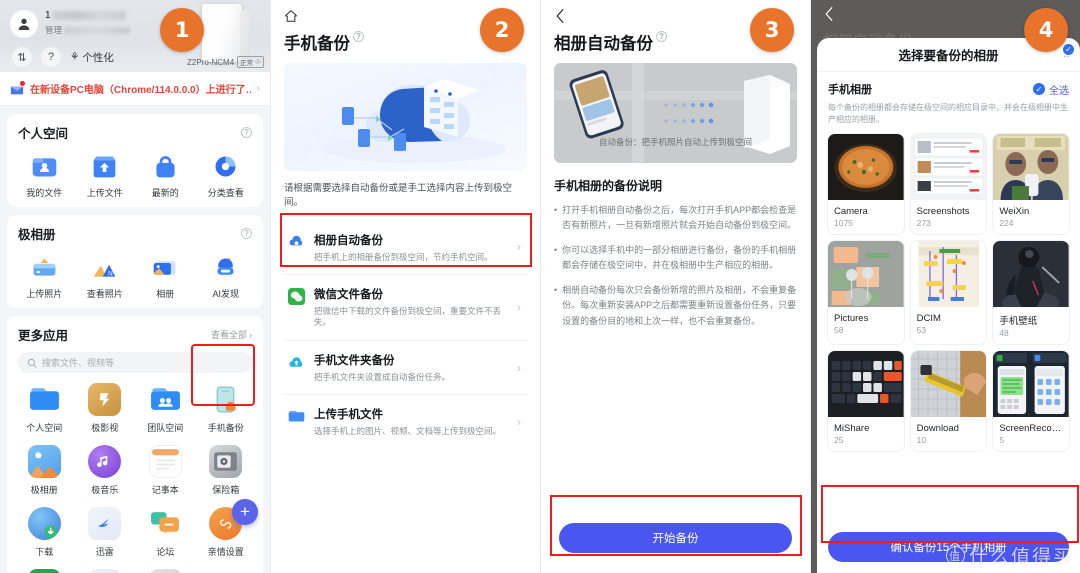 The width and height of the screenshot is (1080, 573). I want to click on back-arrow-icon, so click(829, 15).